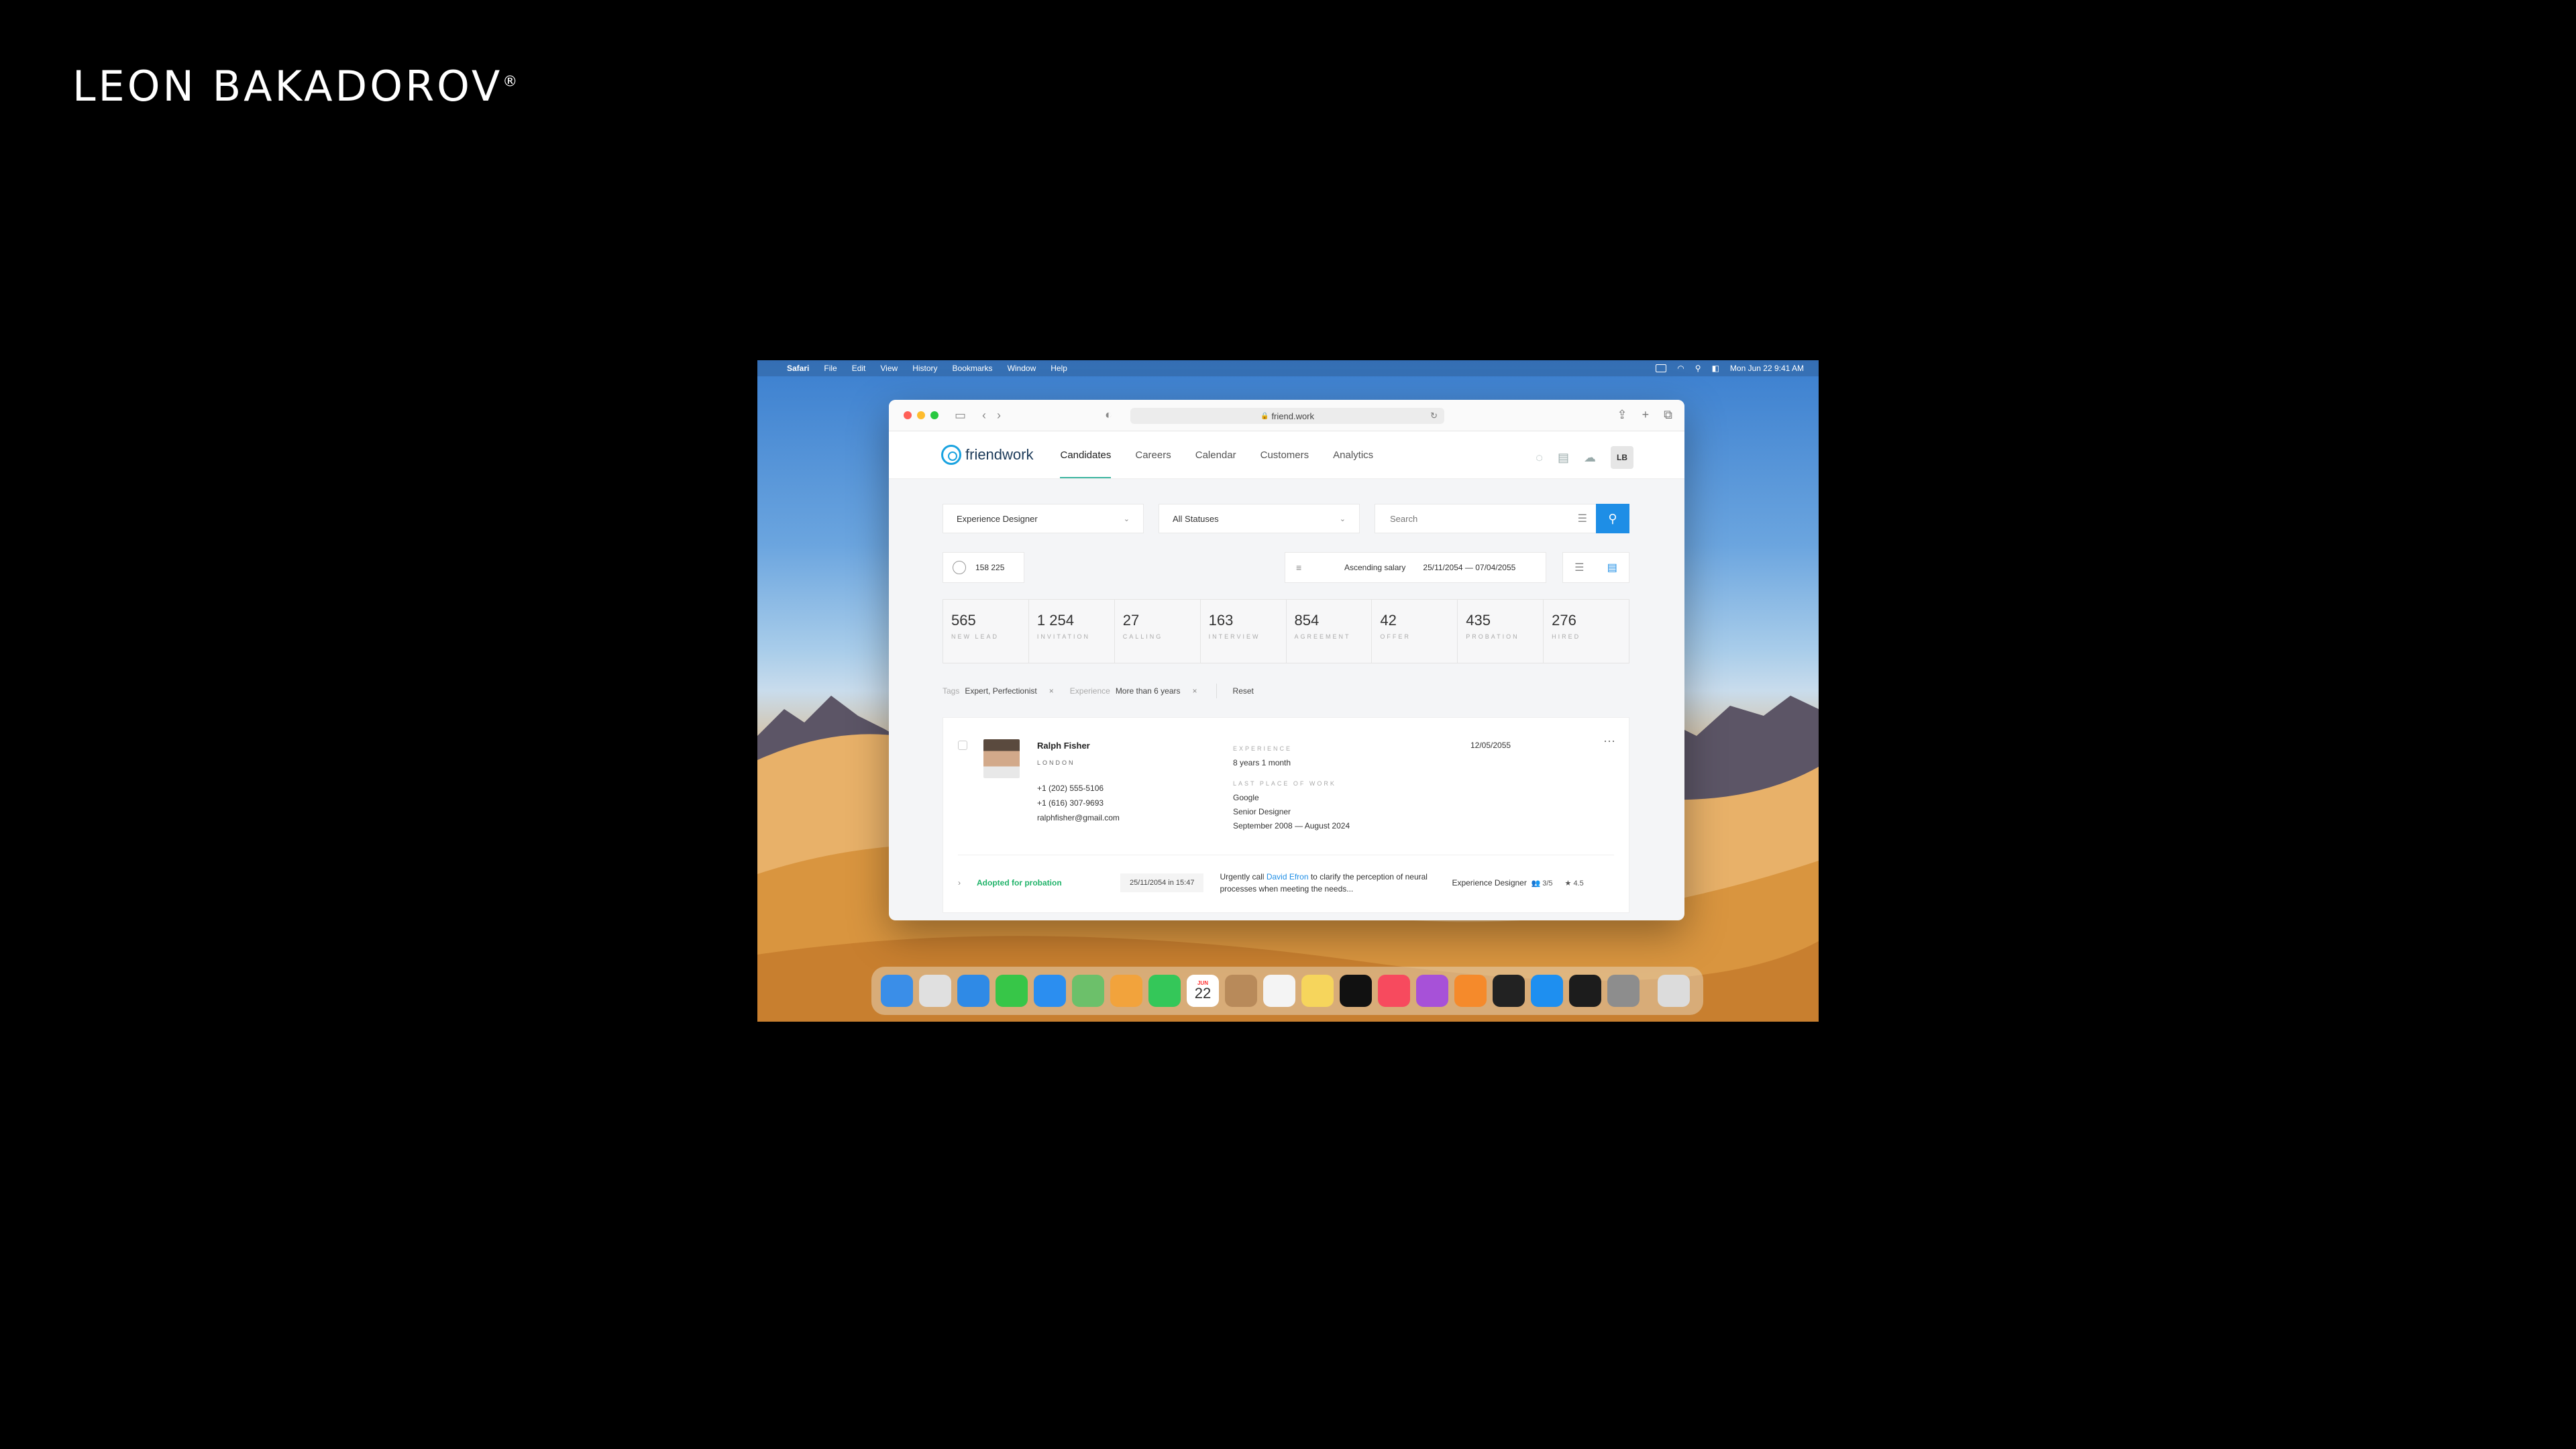  I want to click on photos-icon, so click(1126, 991).